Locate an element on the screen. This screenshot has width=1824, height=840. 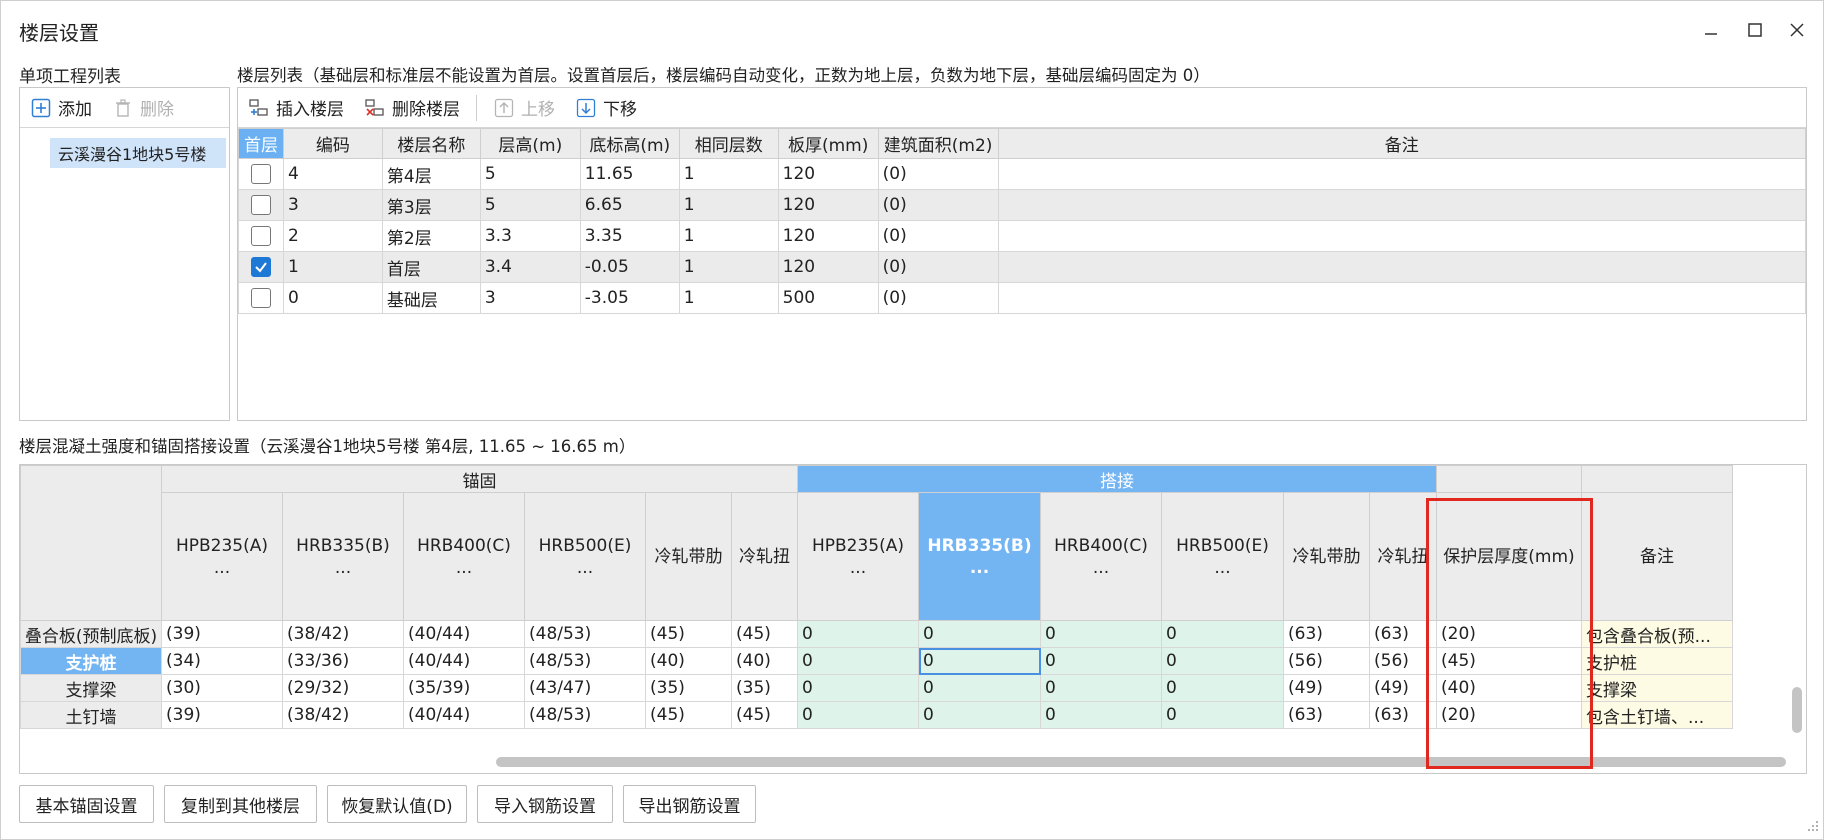
cell-code: 1 is located at coordinates (332, 267).